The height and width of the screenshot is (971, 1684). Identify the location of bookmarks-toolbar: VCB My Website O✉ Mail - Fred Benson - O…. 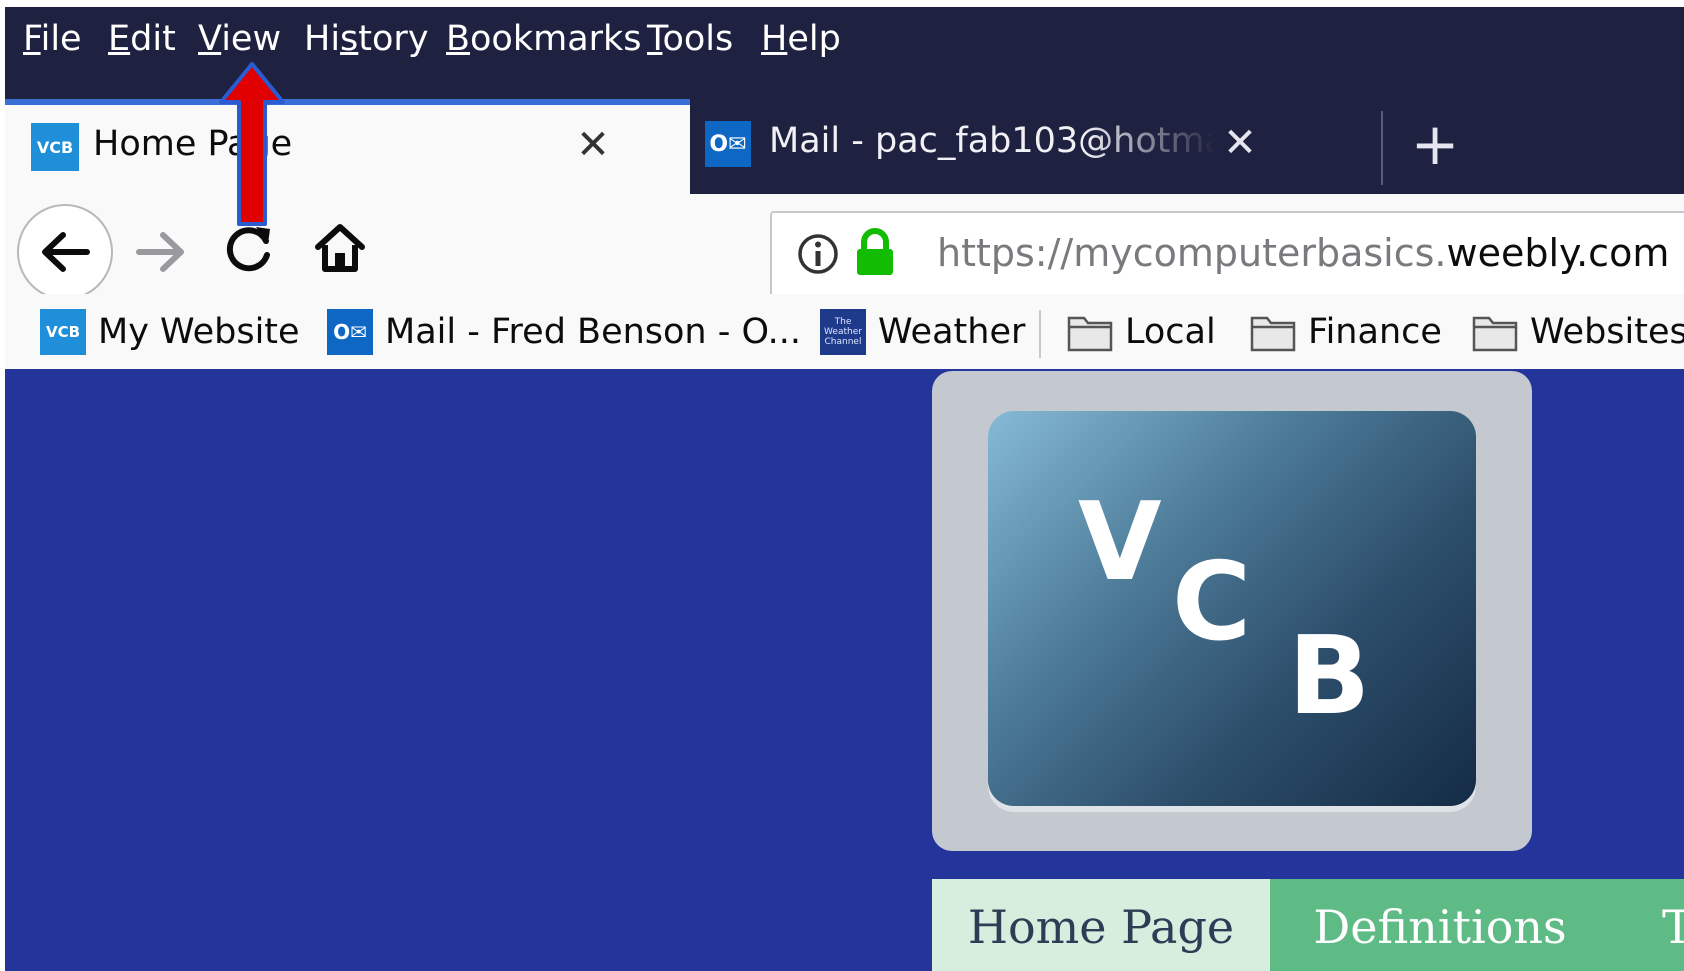
(844, 331).